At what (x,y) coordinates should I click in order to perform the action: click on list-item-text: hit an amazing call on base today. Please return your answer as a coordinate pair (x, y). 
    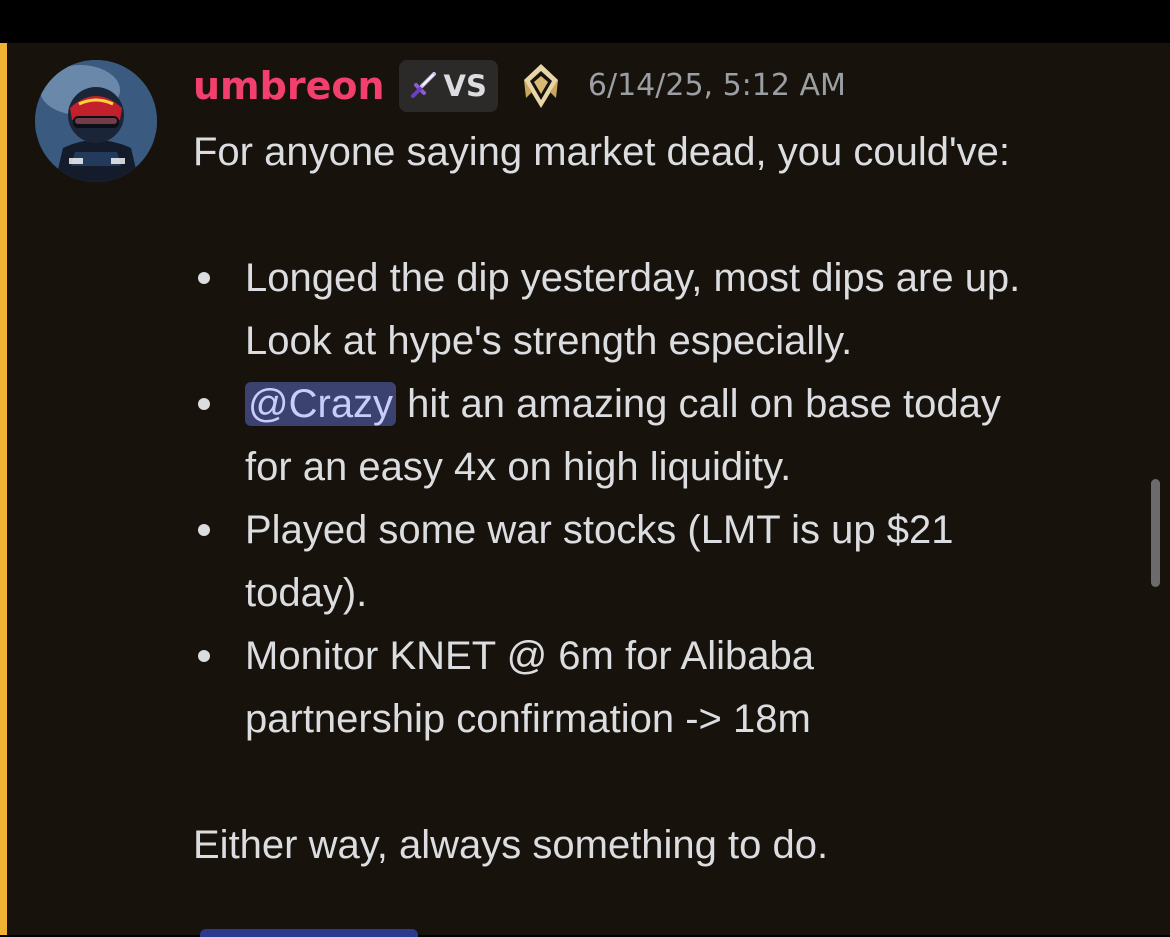
    Looking at the image, I should click on (698, 404).